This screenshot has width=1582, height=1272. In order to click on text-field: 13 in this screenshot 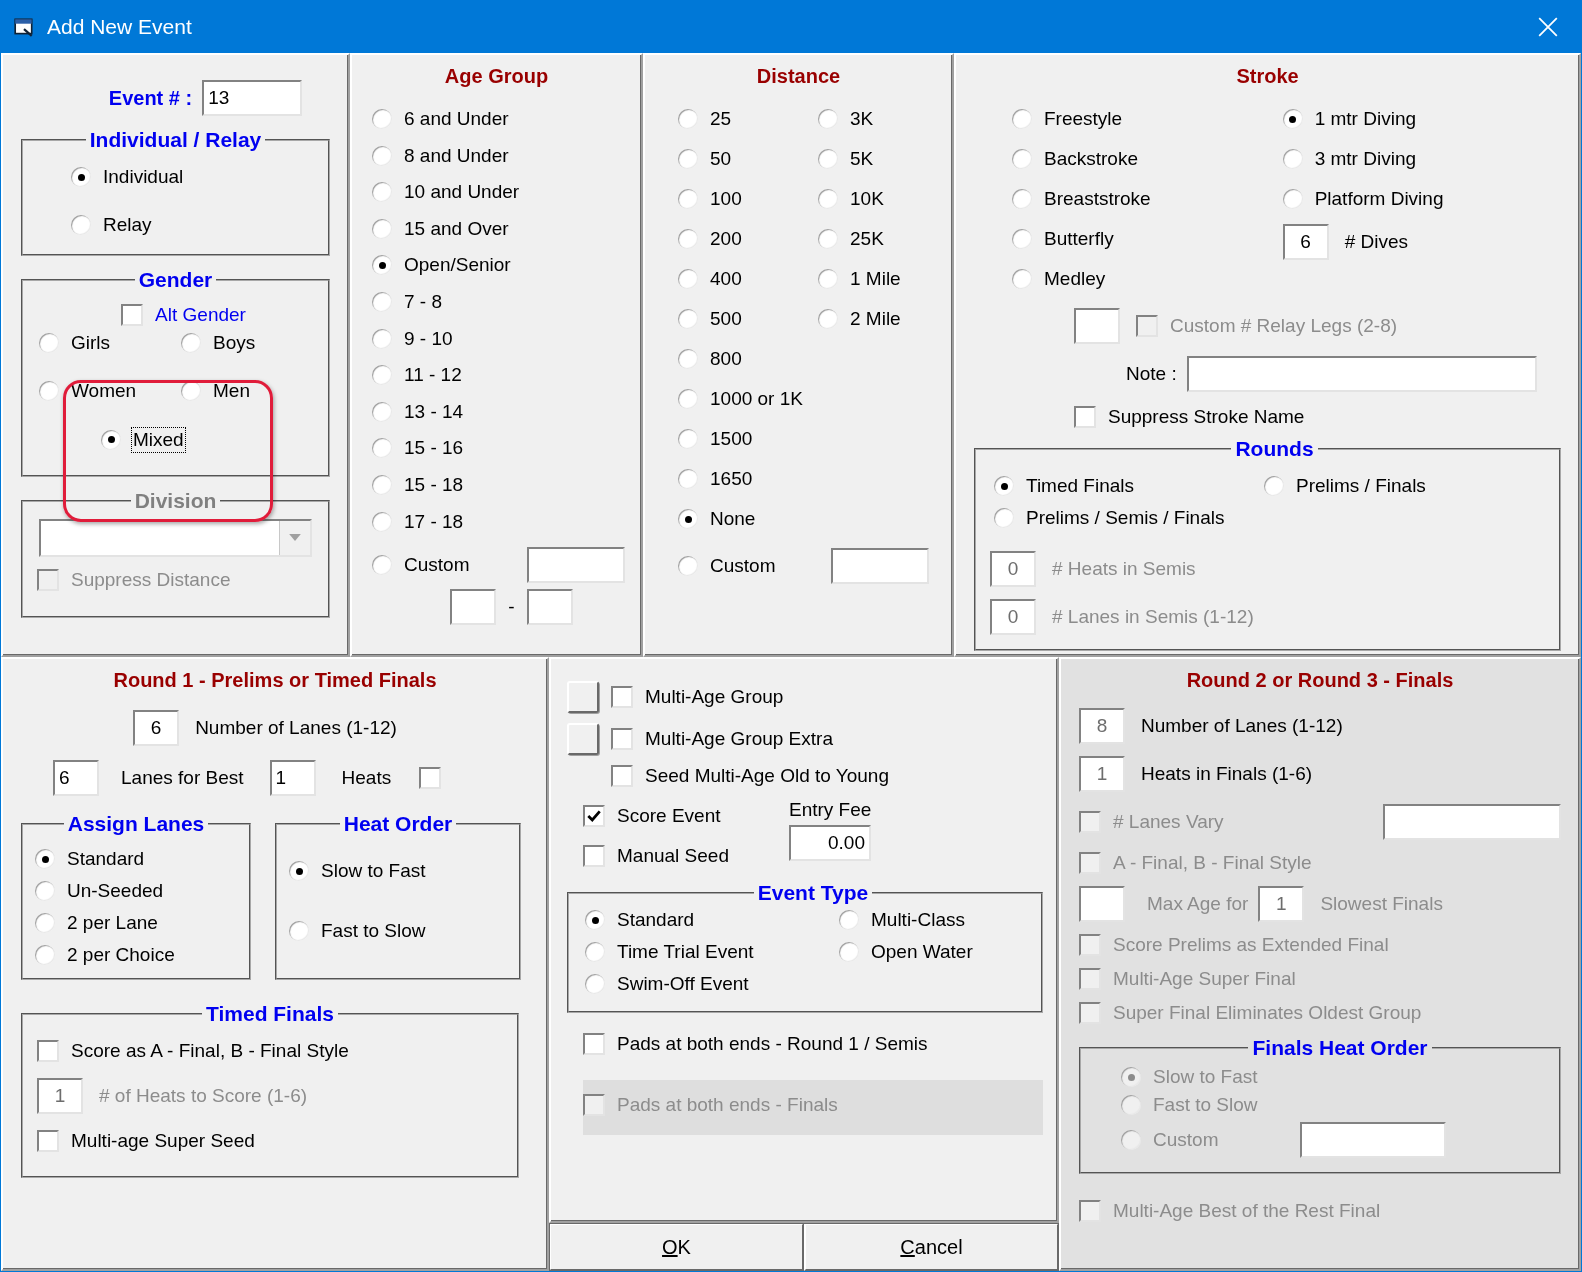, I will do `click(252, 98)`.